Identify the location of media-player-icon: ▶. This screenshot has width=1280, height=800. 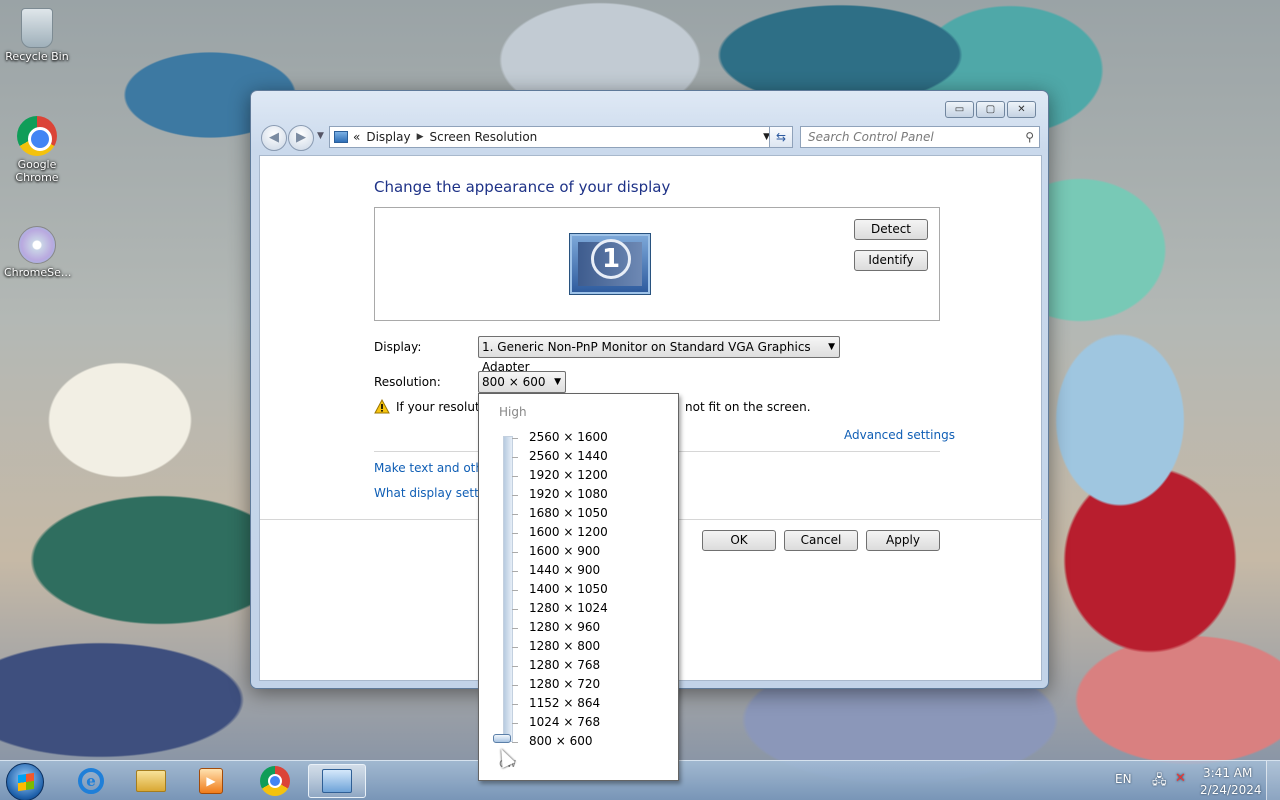
(211, 781).